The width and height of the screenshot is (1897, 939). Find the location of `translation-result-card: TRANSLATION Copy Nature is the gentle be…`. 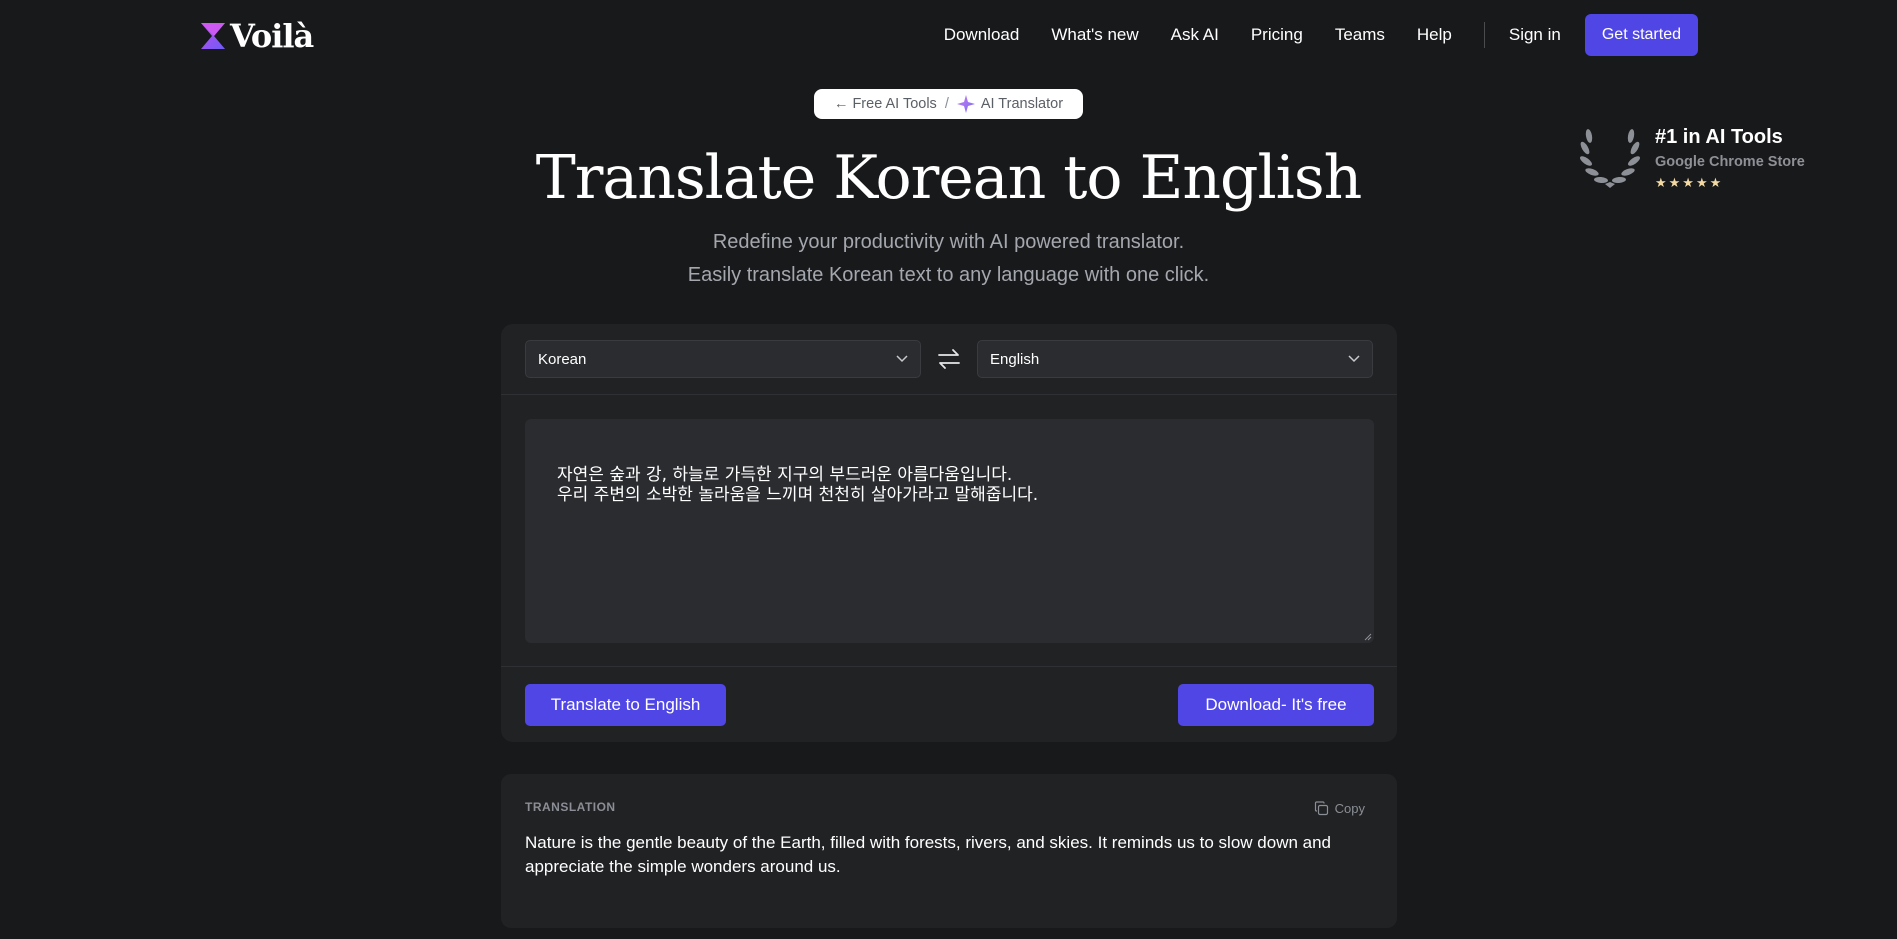

translation-result-card: TRANSLATION Copy Nature is the gentle be… is located at coordinates (949, 851).